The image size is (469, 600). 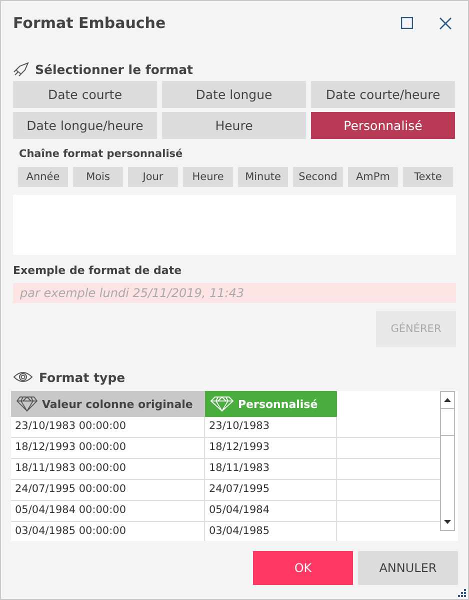 I want to click on table-cell: 24/07/1995 00:00:00, so click(x=108, y=490).